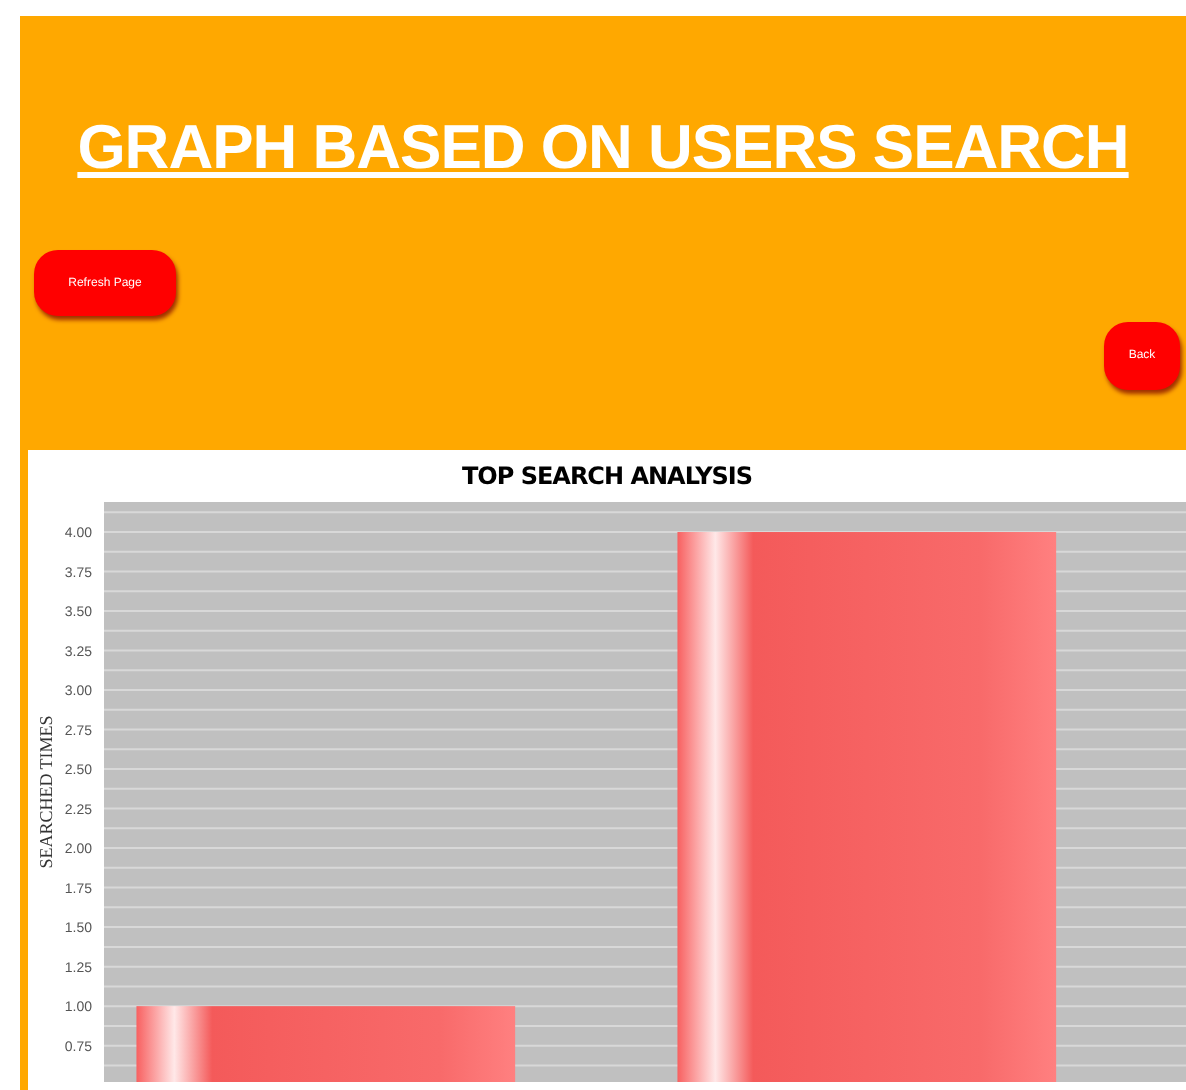  I want to click on page-title: GRAPH BASED ON USERS SEARCH, so click(603, 148).